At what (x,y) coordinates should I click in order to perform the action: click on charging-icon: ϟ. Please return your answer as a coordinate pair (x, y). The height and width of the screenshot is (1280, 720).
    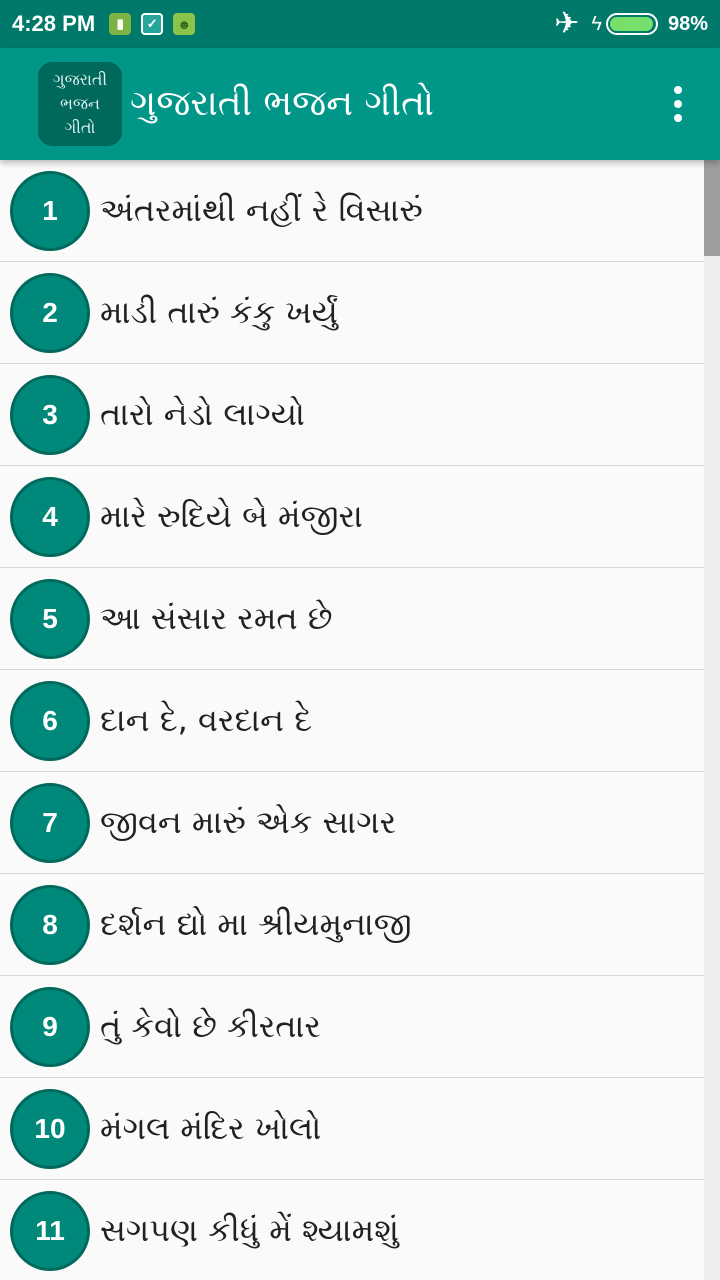
    Looking at the image, I should click on (596, 23).